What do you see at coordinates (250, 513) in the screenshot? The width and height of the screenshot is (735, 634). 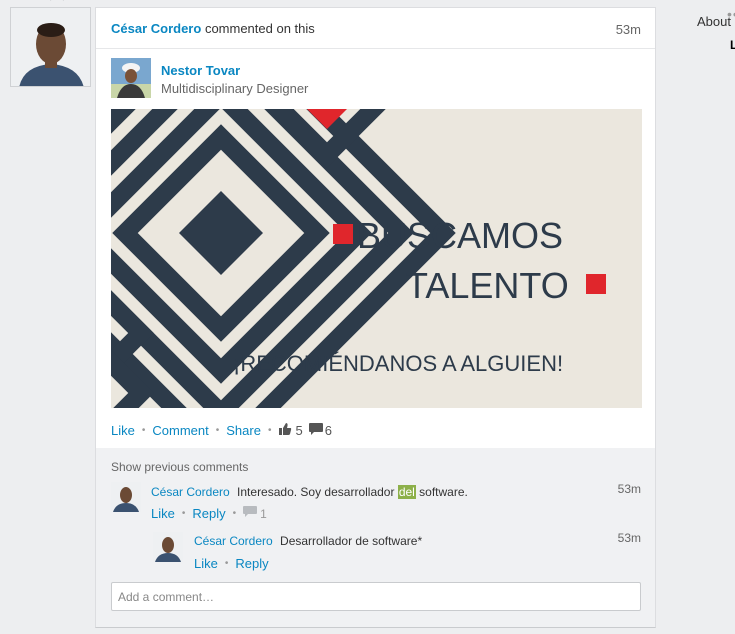 I see `reply-bubble-icon` at bounding box center [250, 513].